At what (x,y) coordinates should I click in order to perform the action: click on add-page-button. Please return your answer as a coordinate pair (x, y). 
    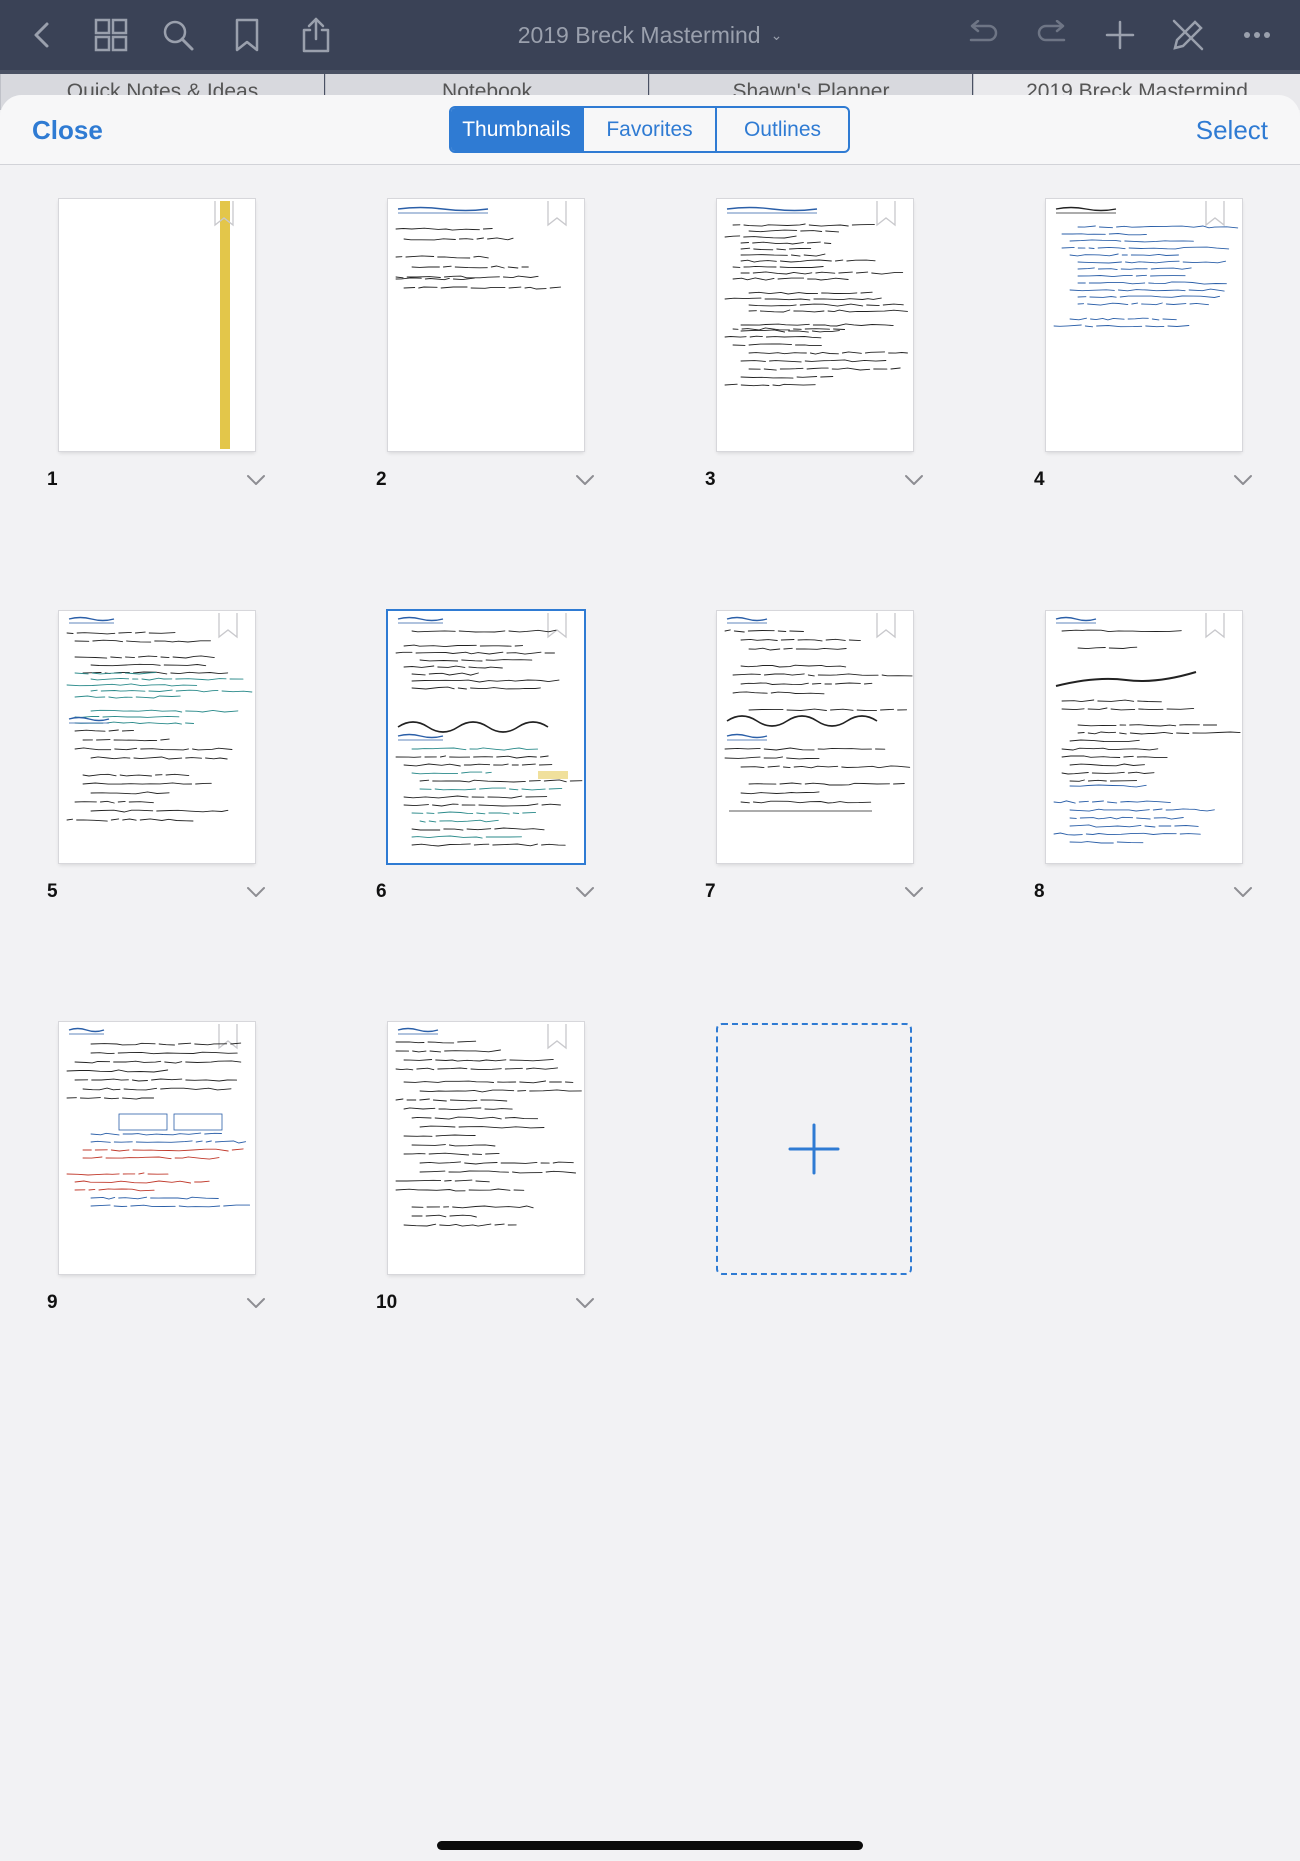
    Looking at the image, I should click on (814, 1149).